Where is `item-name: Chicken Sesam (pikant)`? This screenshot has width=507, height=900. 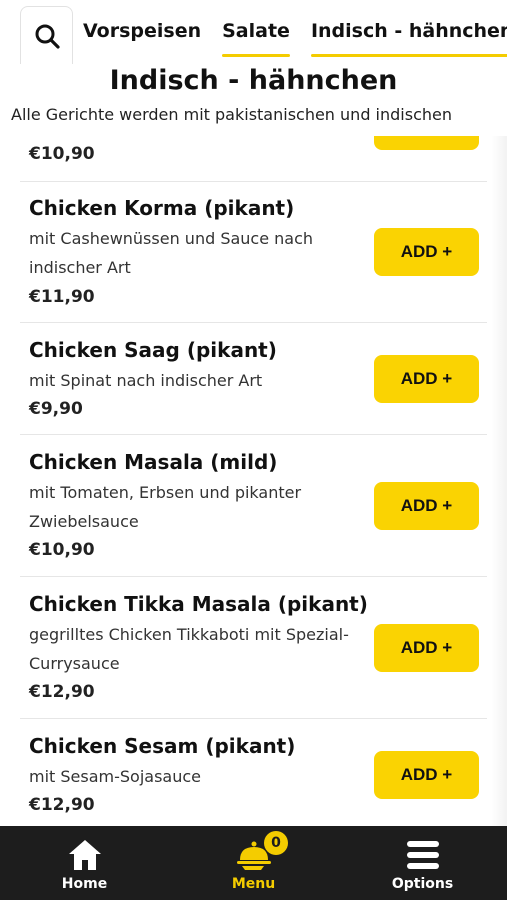 item-name: Chicken Sesam (pikant) is located at coordinates (162, 746).